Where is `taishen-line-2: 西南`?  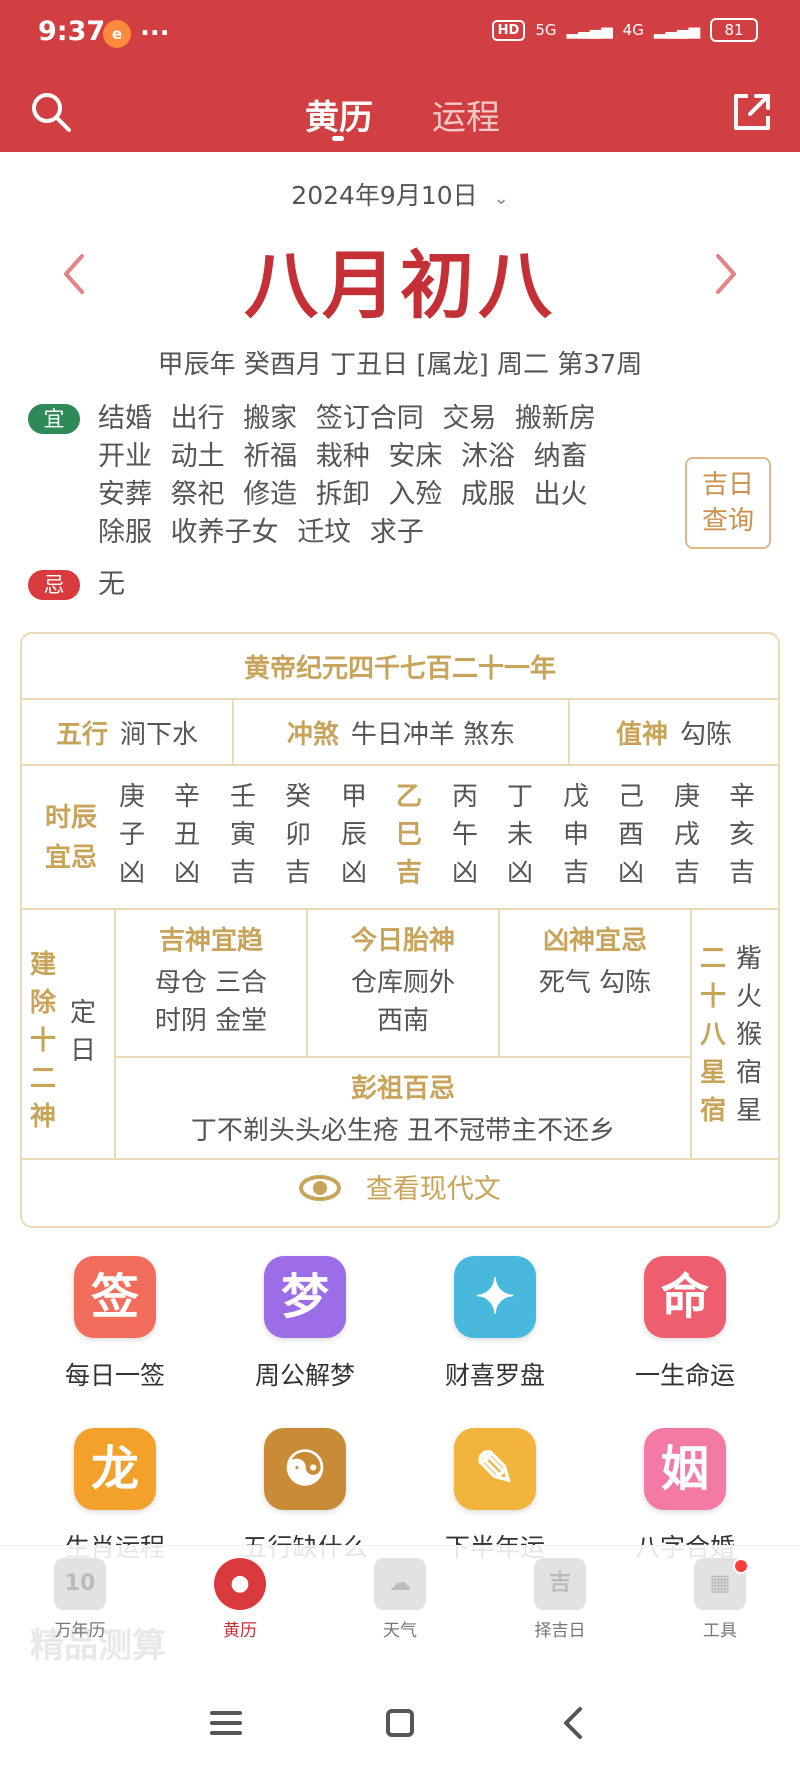
taishen-line-2: 西南 is located at coordinates (402, 1021).